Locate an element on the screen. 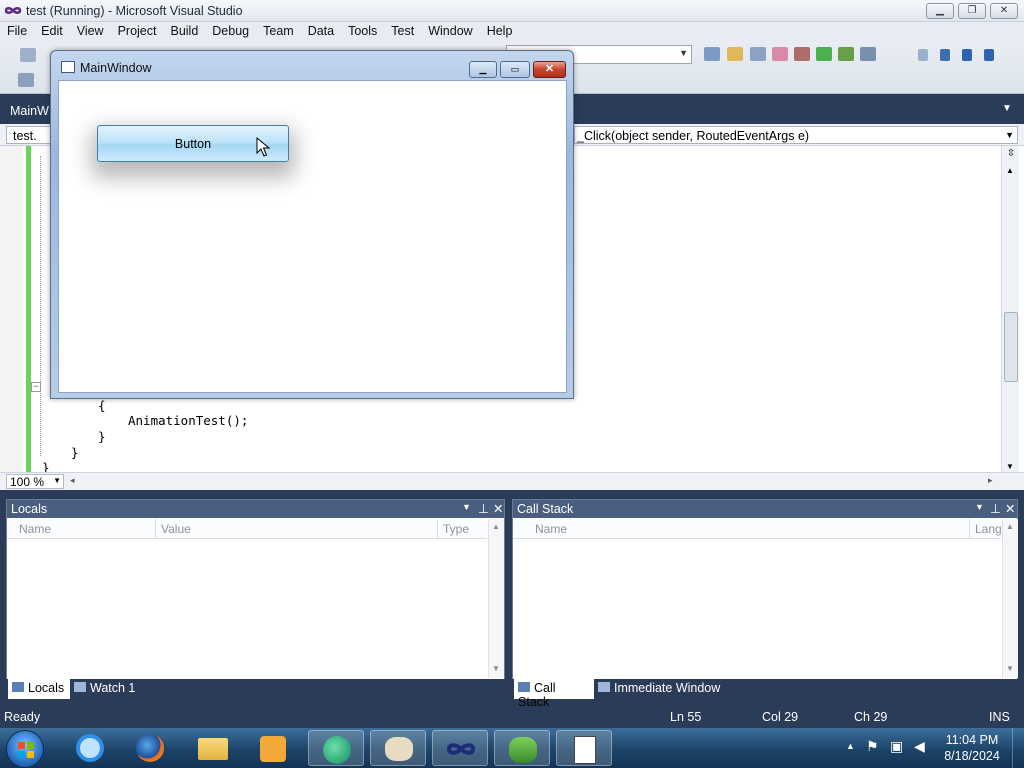 The width and height of the screenshot is (1024, 768). show-hidden-icons: ▲ is located at coordinates (850, 746).